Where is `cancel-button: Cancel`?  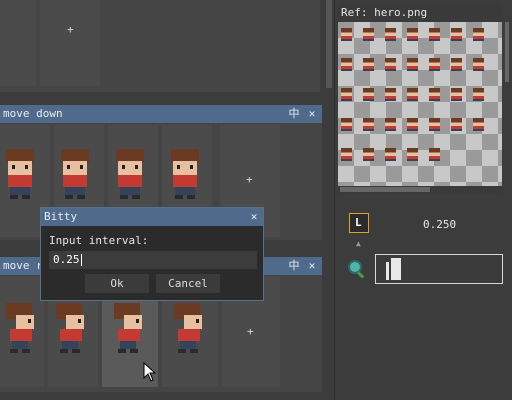 cancel-button: Cancel is located at coordinates (188, 283).